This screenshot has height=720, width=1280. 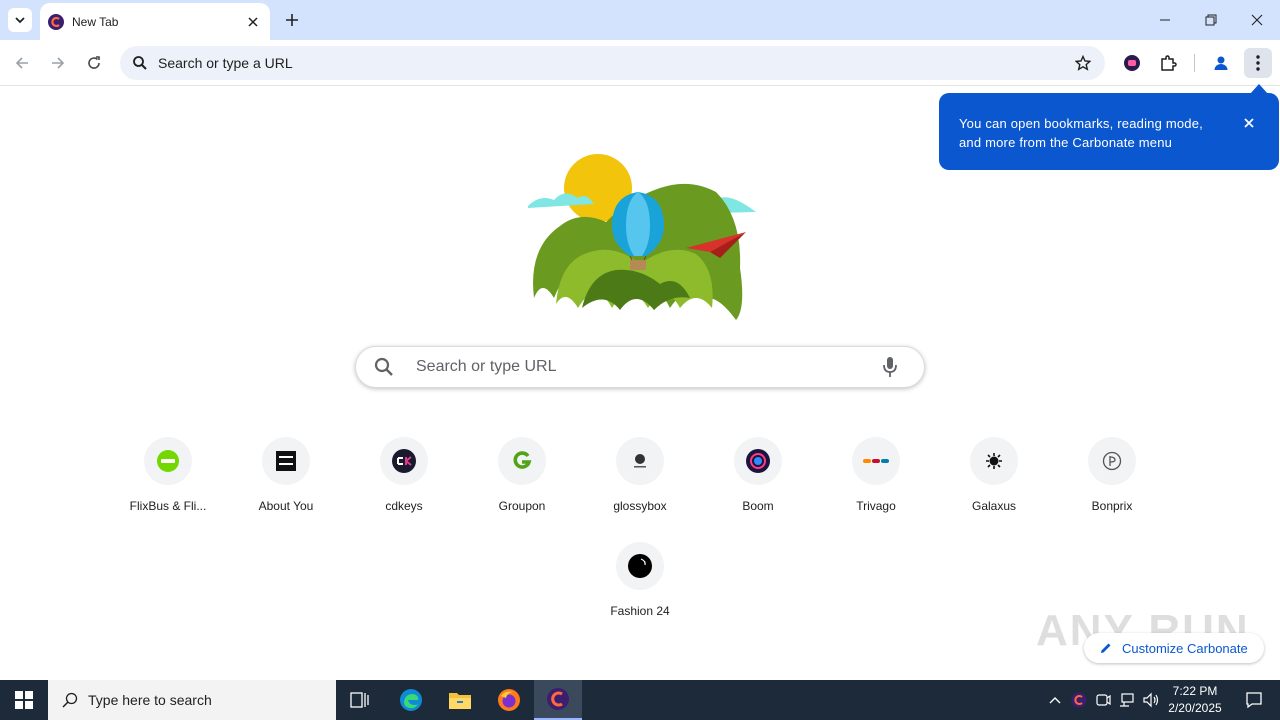 What do you see at coordinates (1165, 20) in the screenshot?
I see `minimize-button` at bounding box center [1165, 20].